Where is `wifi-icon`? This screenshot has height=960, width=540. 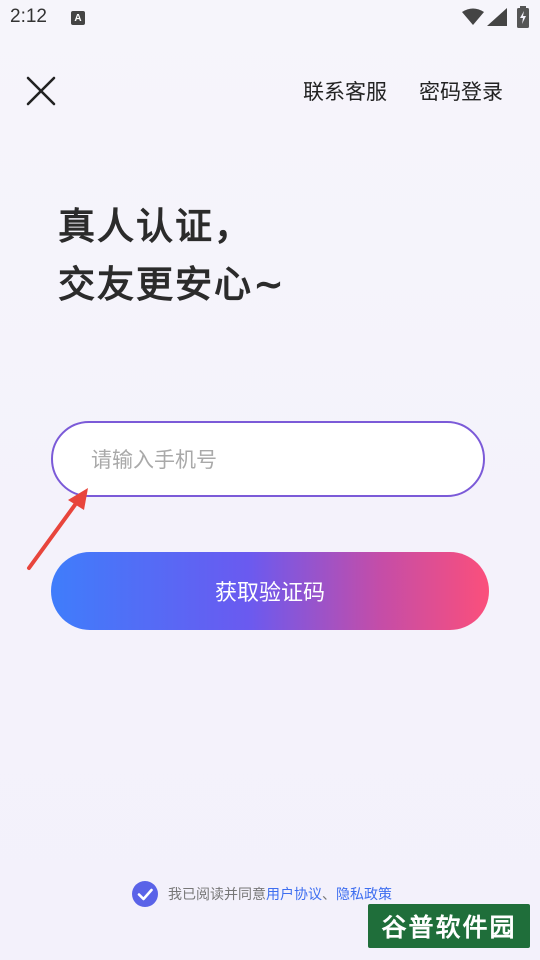 wifi-icon is located at coordinates (473, 16).